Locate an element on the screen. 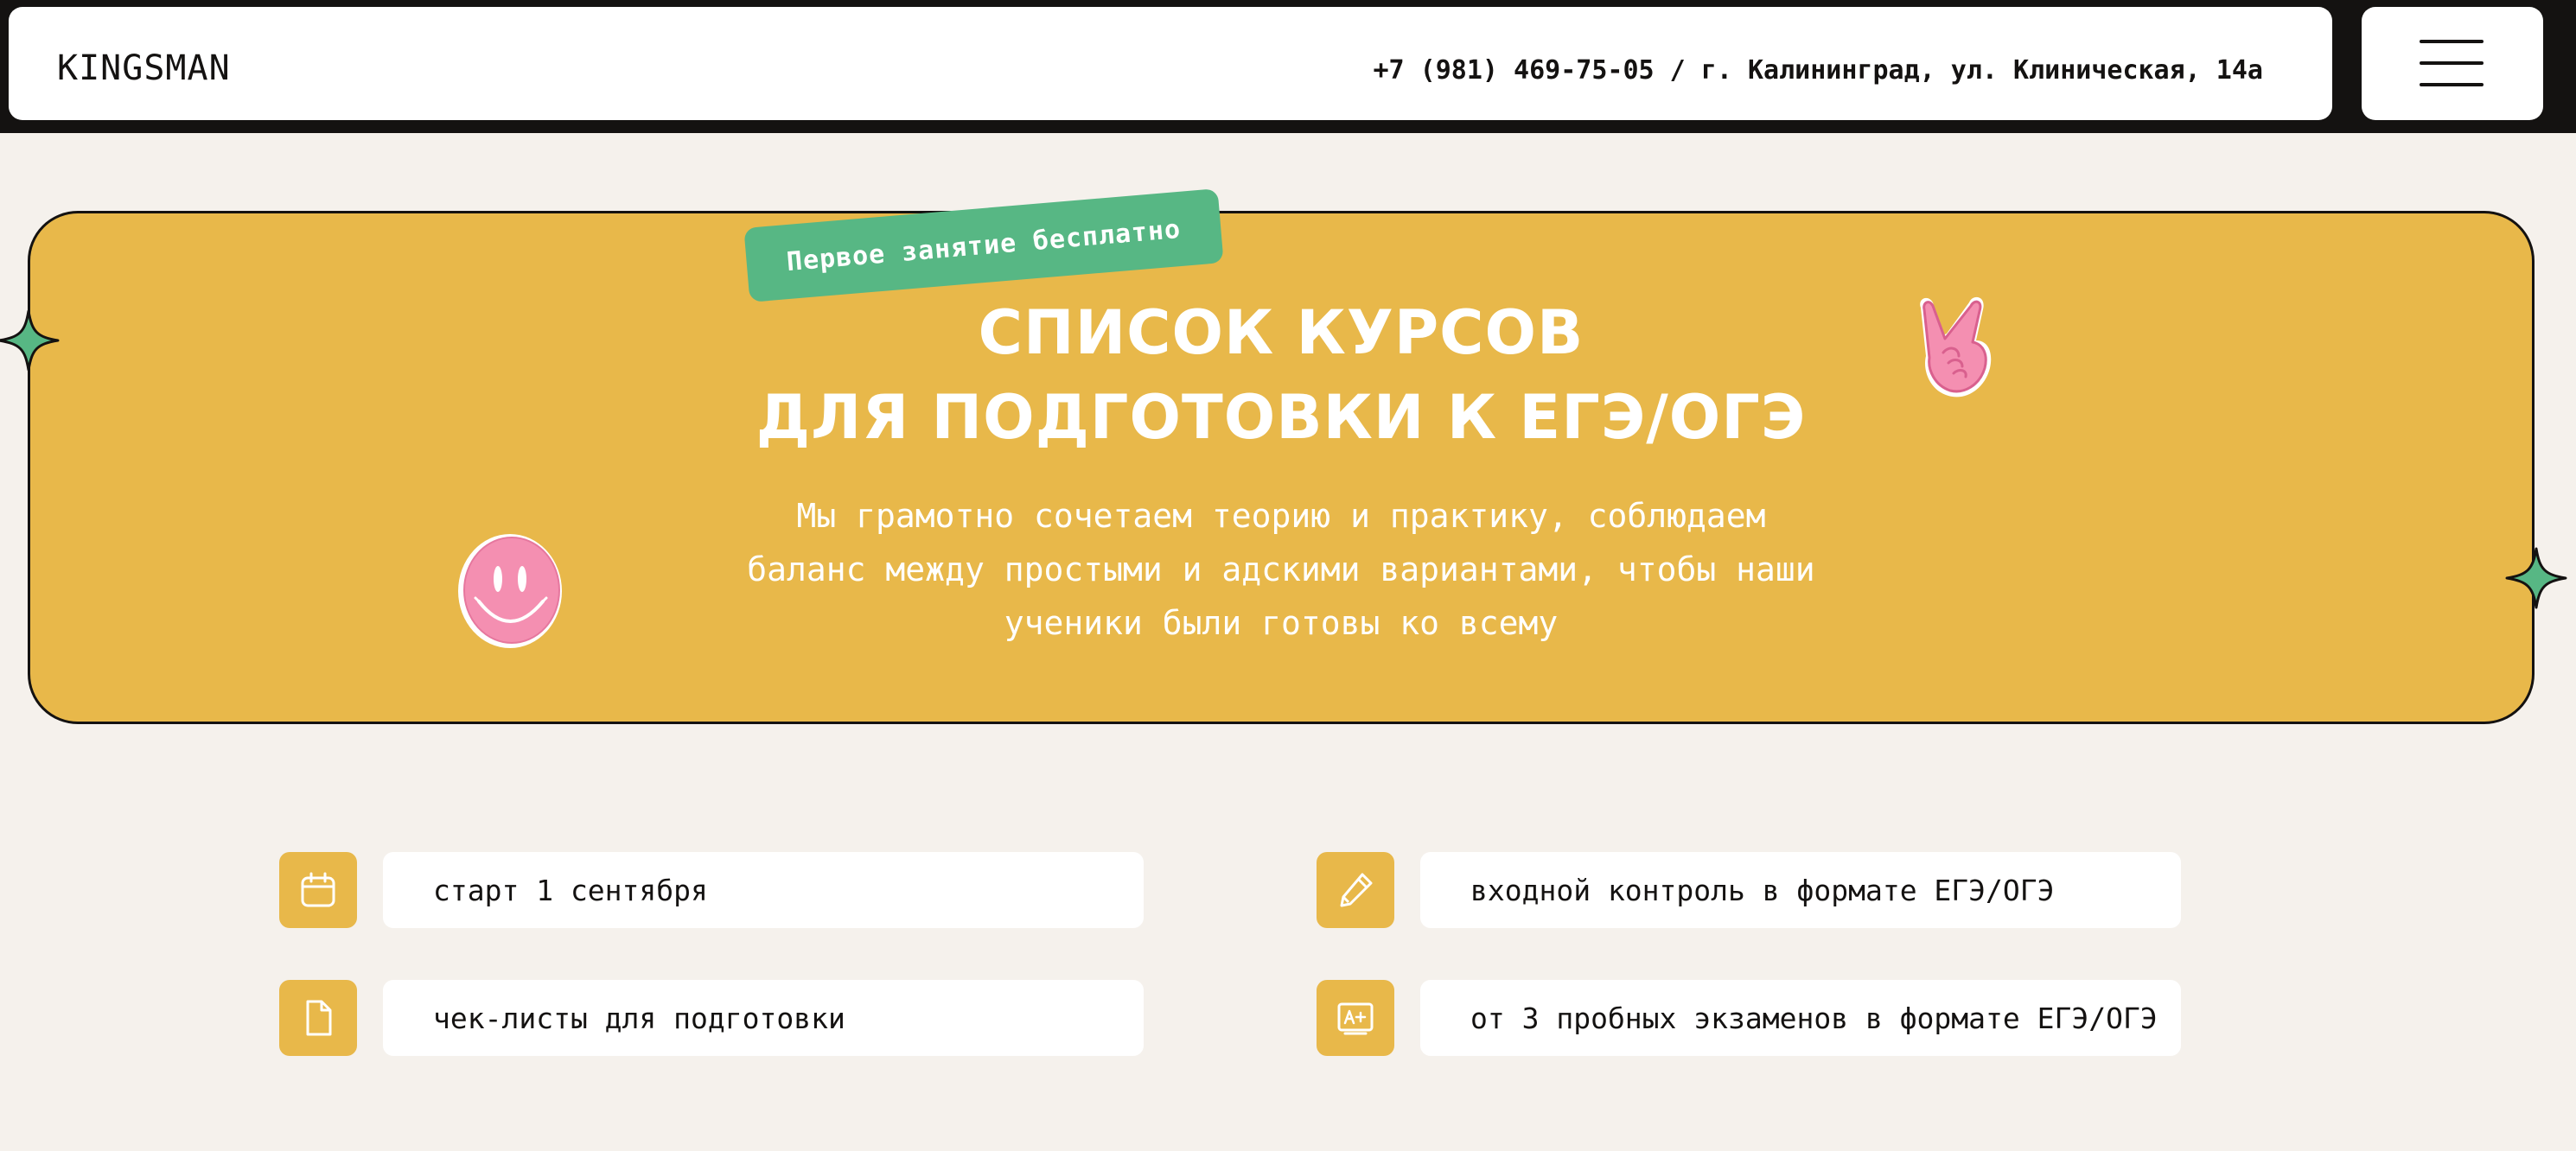 This screenshot has height=1151, width=2576. feature-card: от 3 пробных экзаменов в формате ЕГЭ/ОГЭ is located at coordinates (1800, 1018).